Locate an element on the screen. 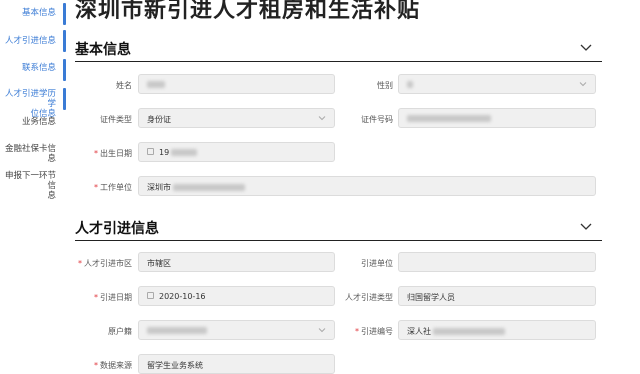 This screenshot has width=640, height=374. talent-date-value: 2020-10-16 is located at coordinates (182, 296).